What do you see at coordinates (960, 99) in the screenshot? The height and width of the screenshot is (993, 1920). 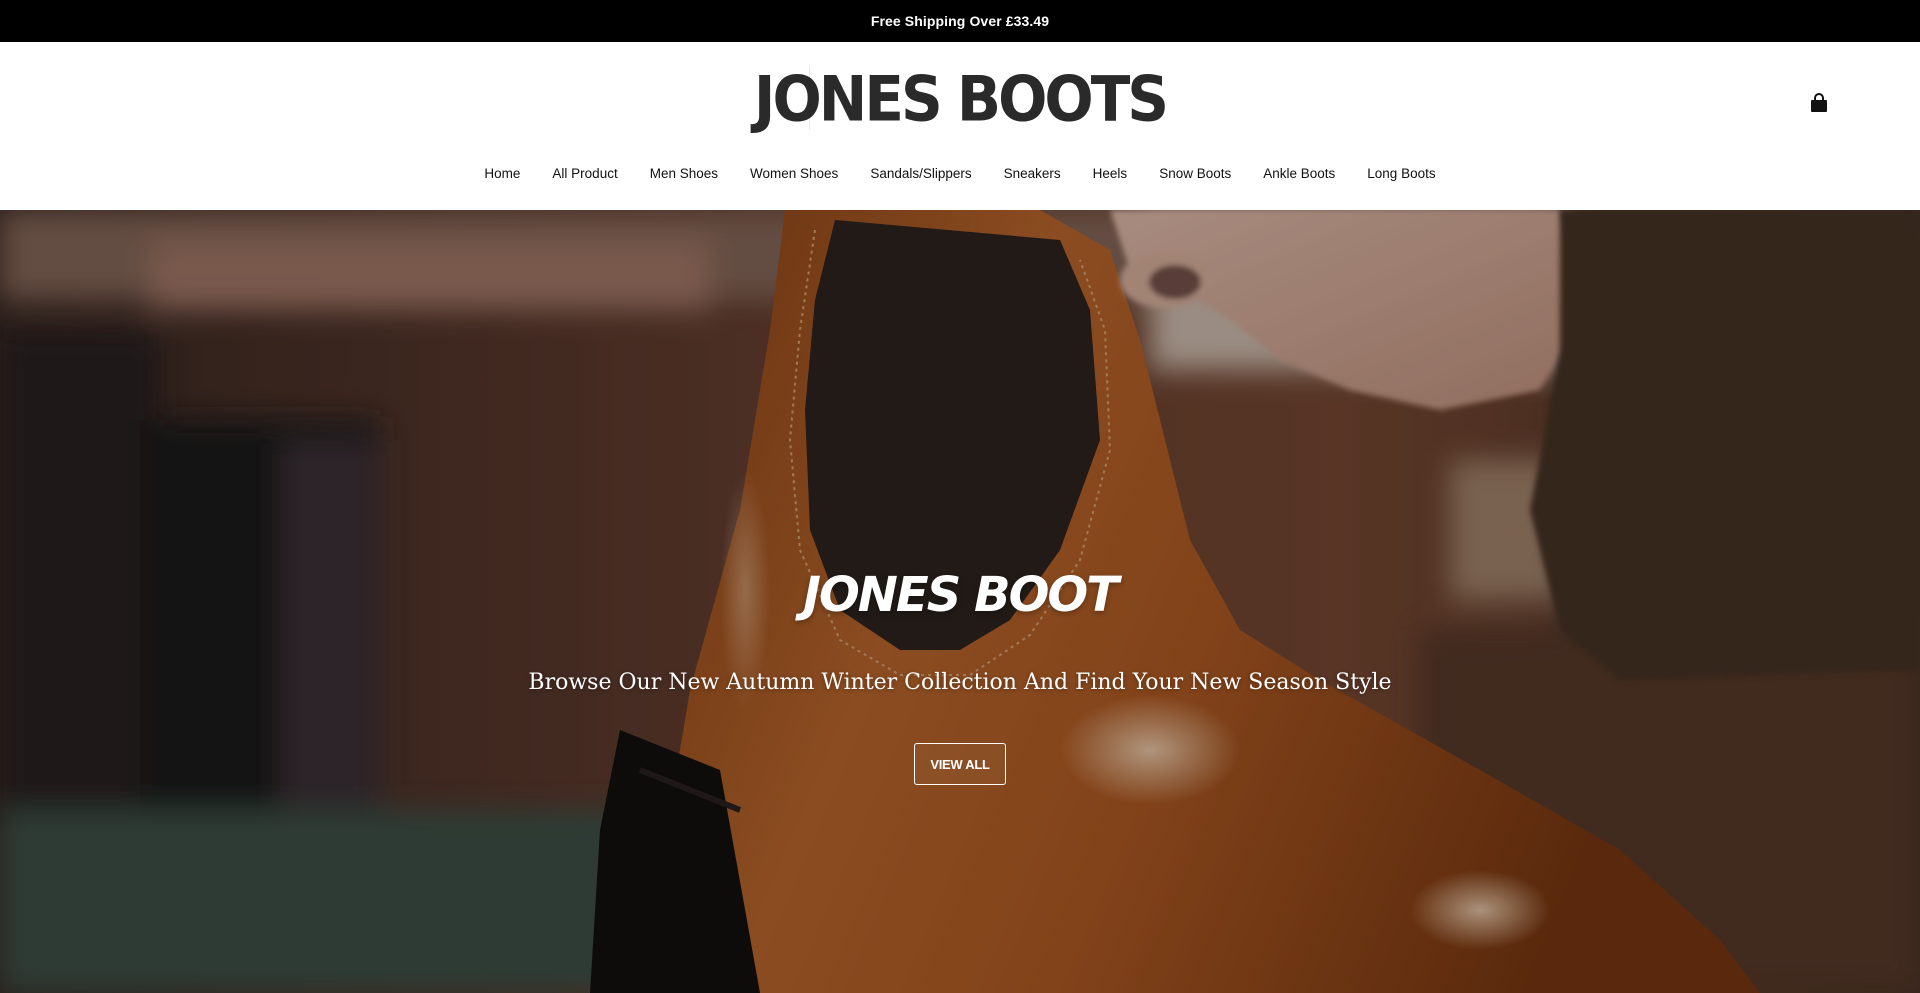 I see `site-logo: JONES BOOTS` at bounding box center [960, 99].